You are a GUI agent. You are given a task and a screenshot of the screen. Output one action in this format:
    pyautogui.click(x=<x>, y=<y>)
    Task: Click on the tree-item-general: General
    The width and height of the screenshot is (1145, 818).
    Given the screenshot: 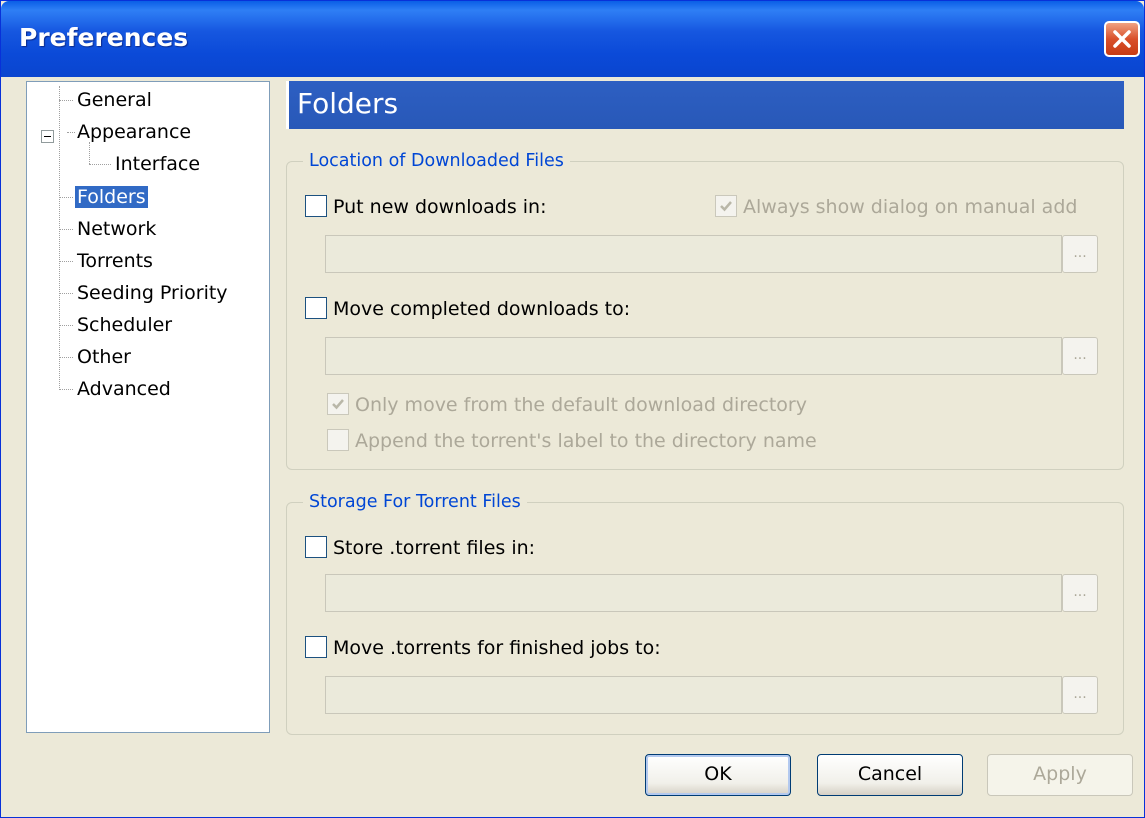 What is the action you would take?
    pyautogui.click(x=105, y=100)
    